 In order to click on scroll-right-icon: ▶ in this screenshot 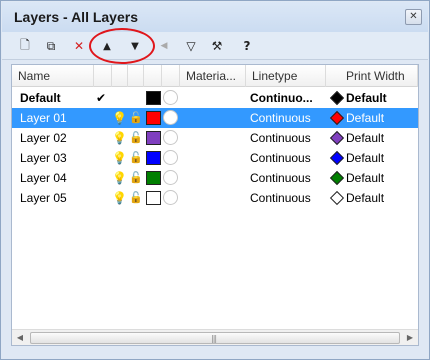, I will do `click(410, 338)`.